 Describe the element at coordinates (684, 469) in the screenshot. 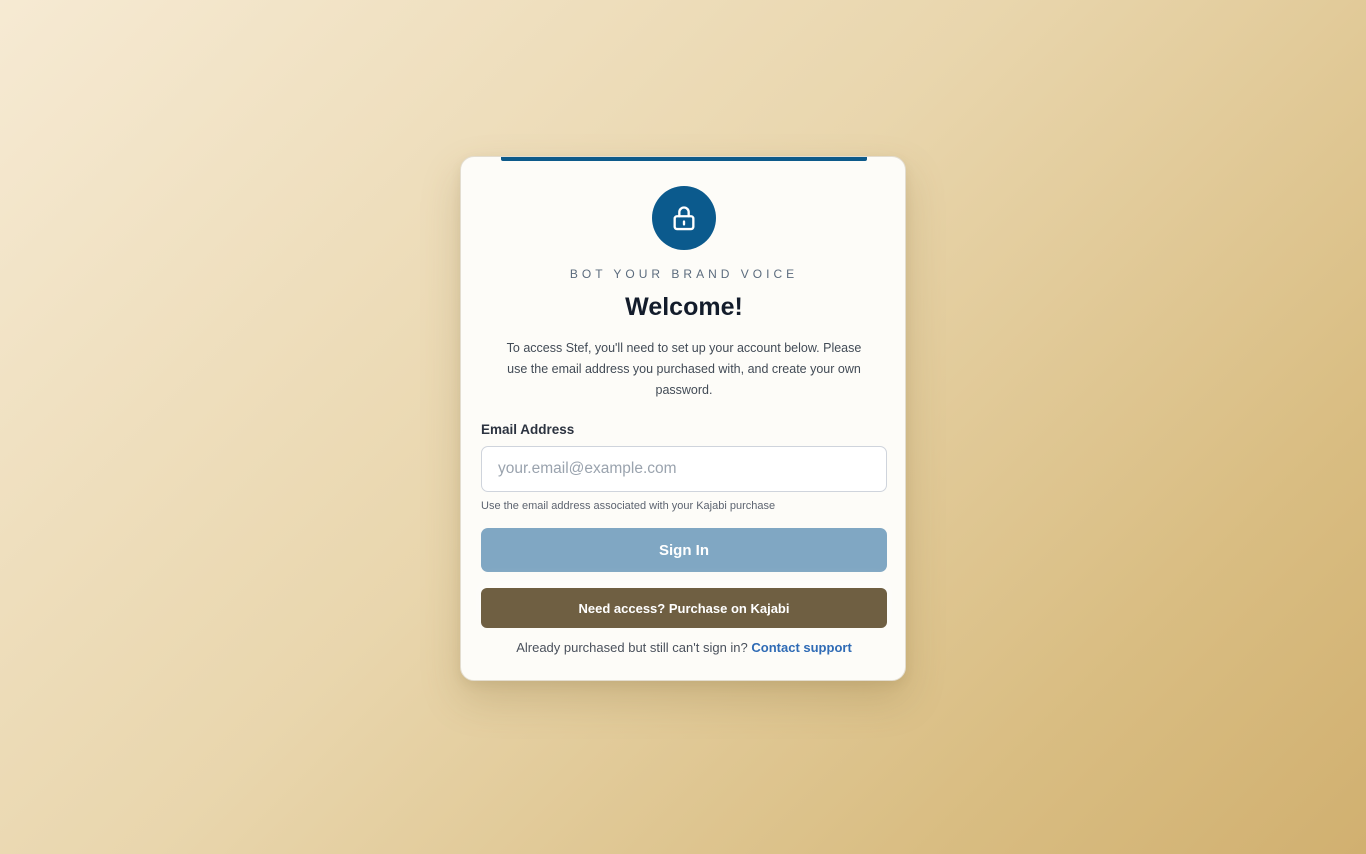

I see `email-field` at that location.